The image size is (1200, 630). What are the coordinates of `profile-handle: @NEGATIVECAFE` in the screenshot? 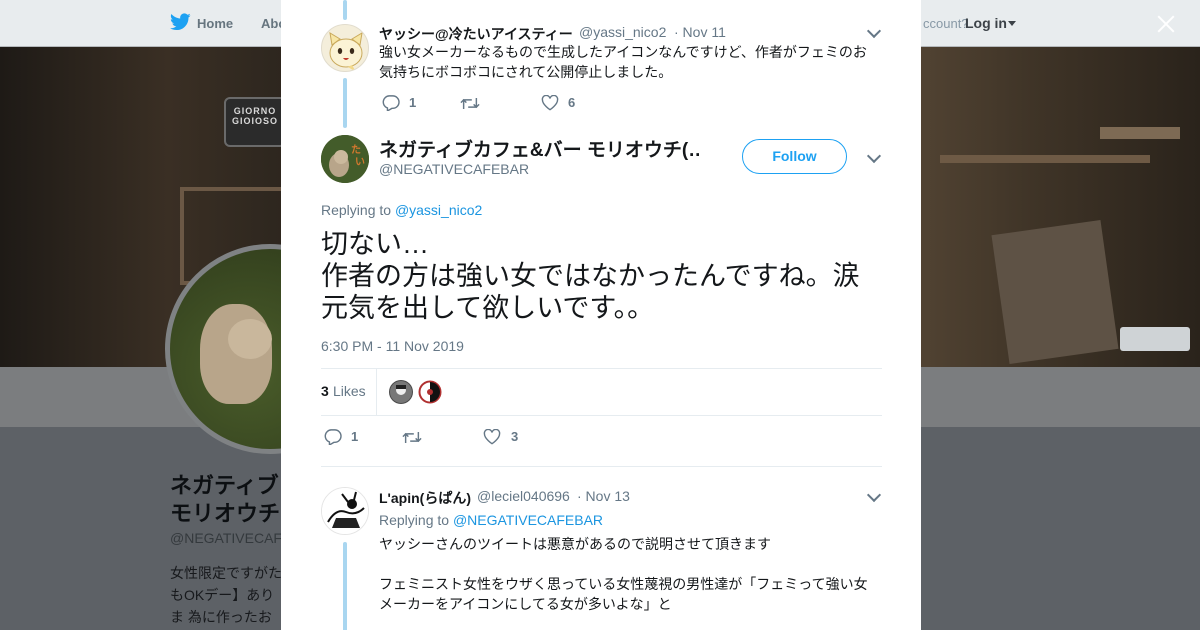 It's located at (226, 538).